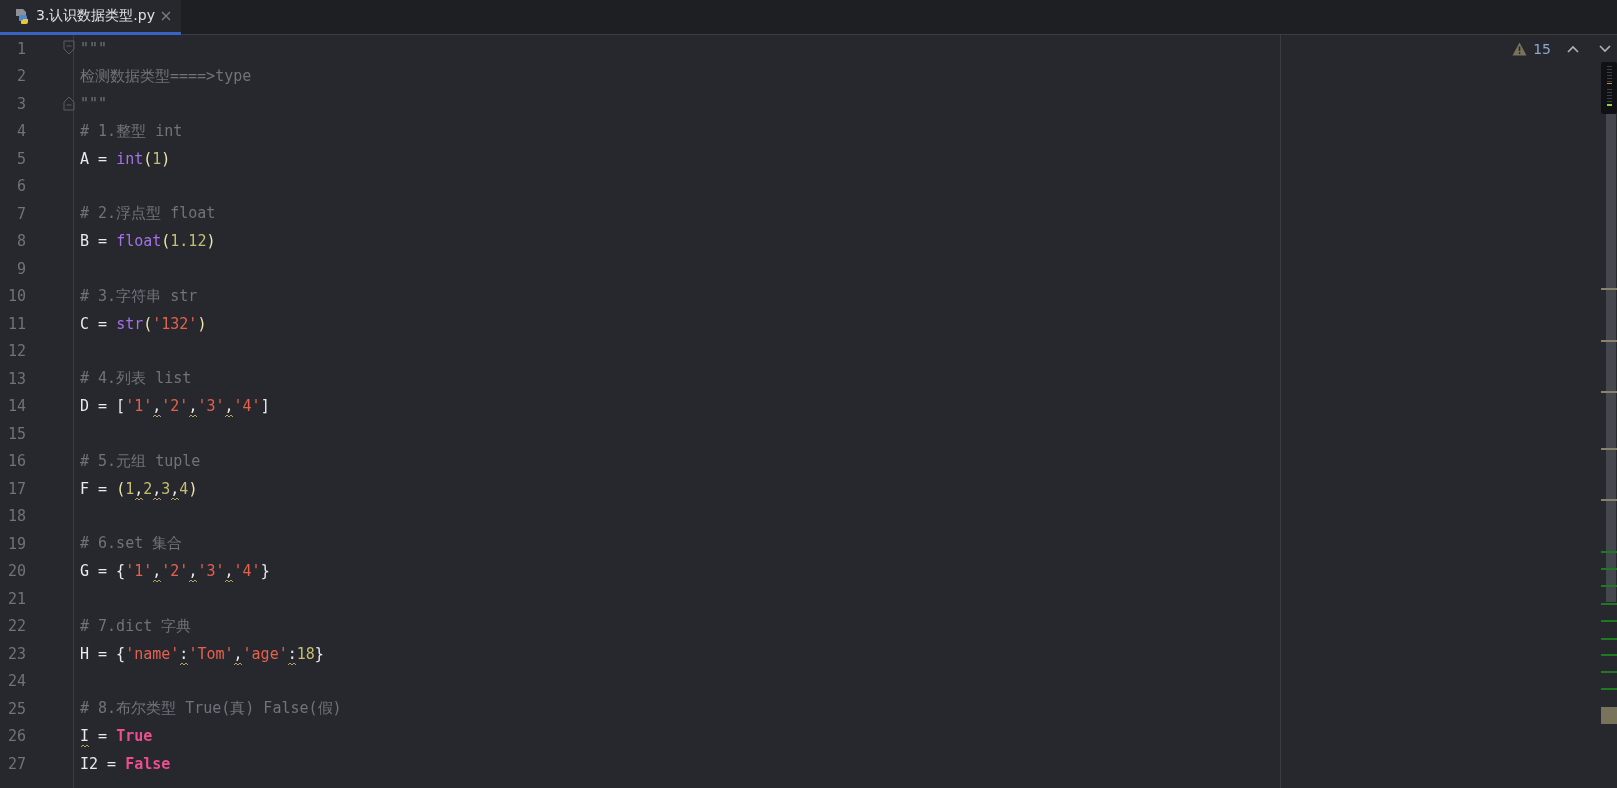 Image resolution: width=1617 pixels, height=788 pixels. Describe the element at coordinates (16, 681) in the screenshot. I see `line-number: 24` at that location.